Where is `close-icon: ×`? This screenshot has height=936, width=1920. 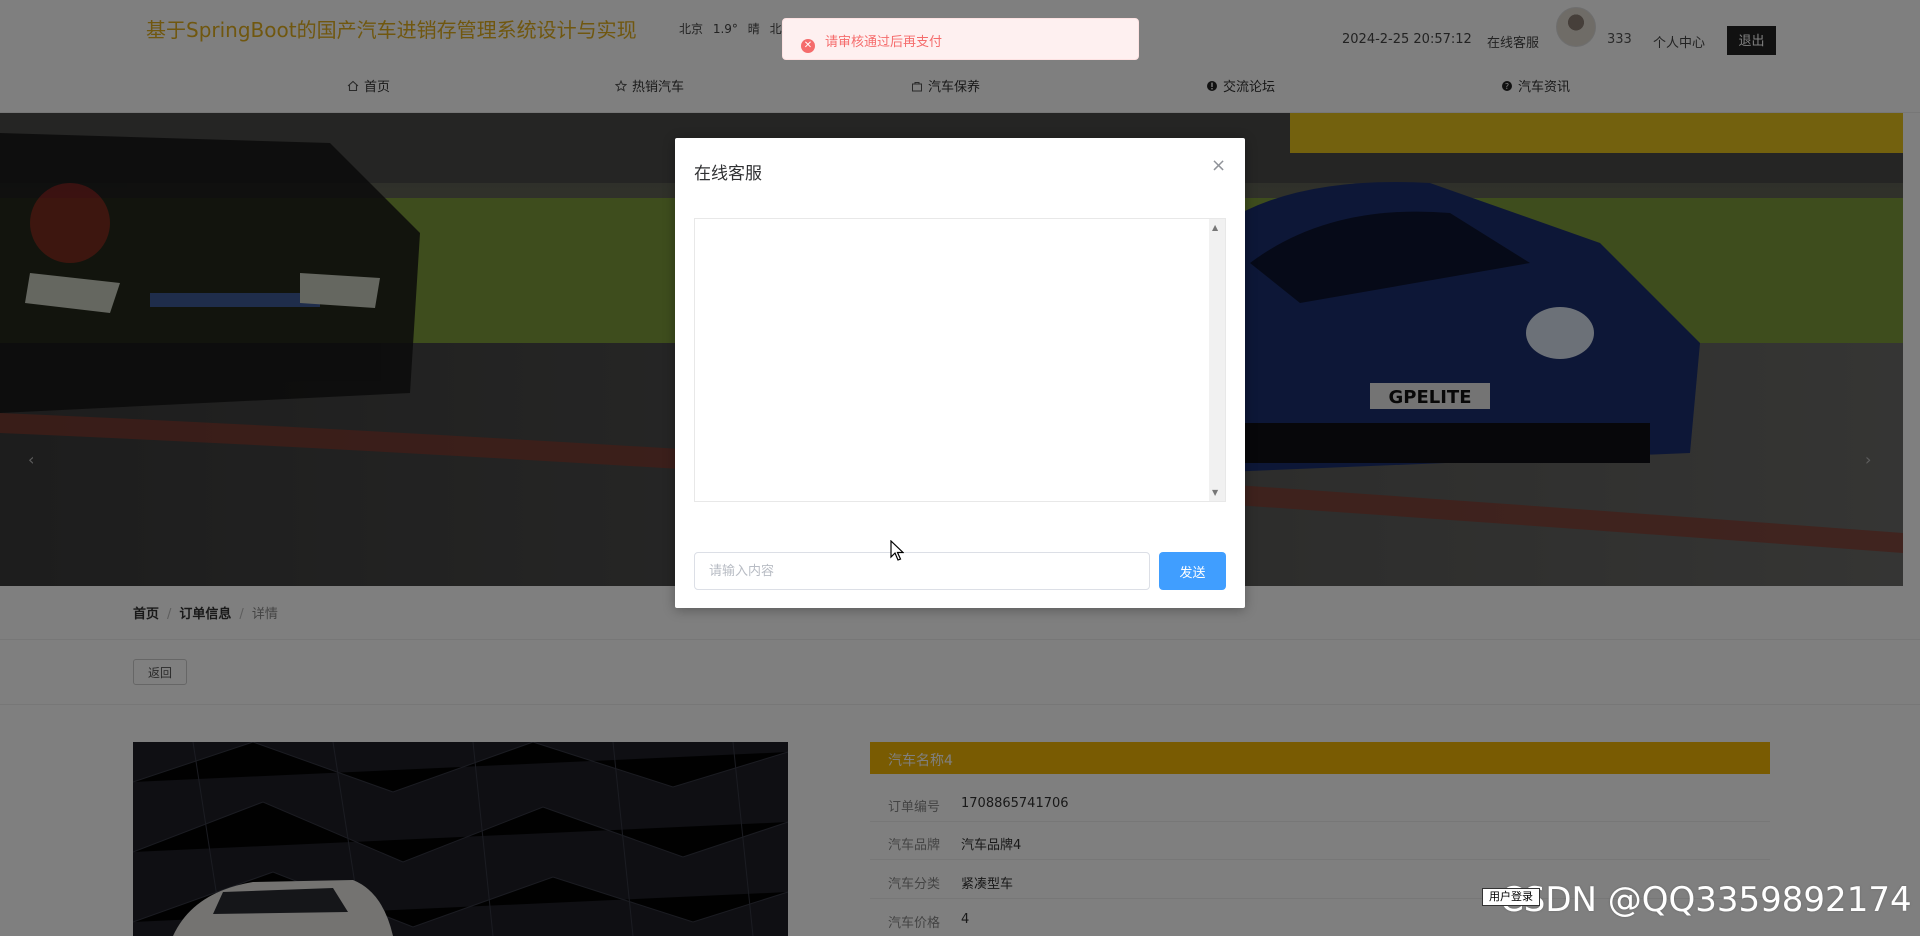 close-icon: × is located at coordinates (1218, 165).